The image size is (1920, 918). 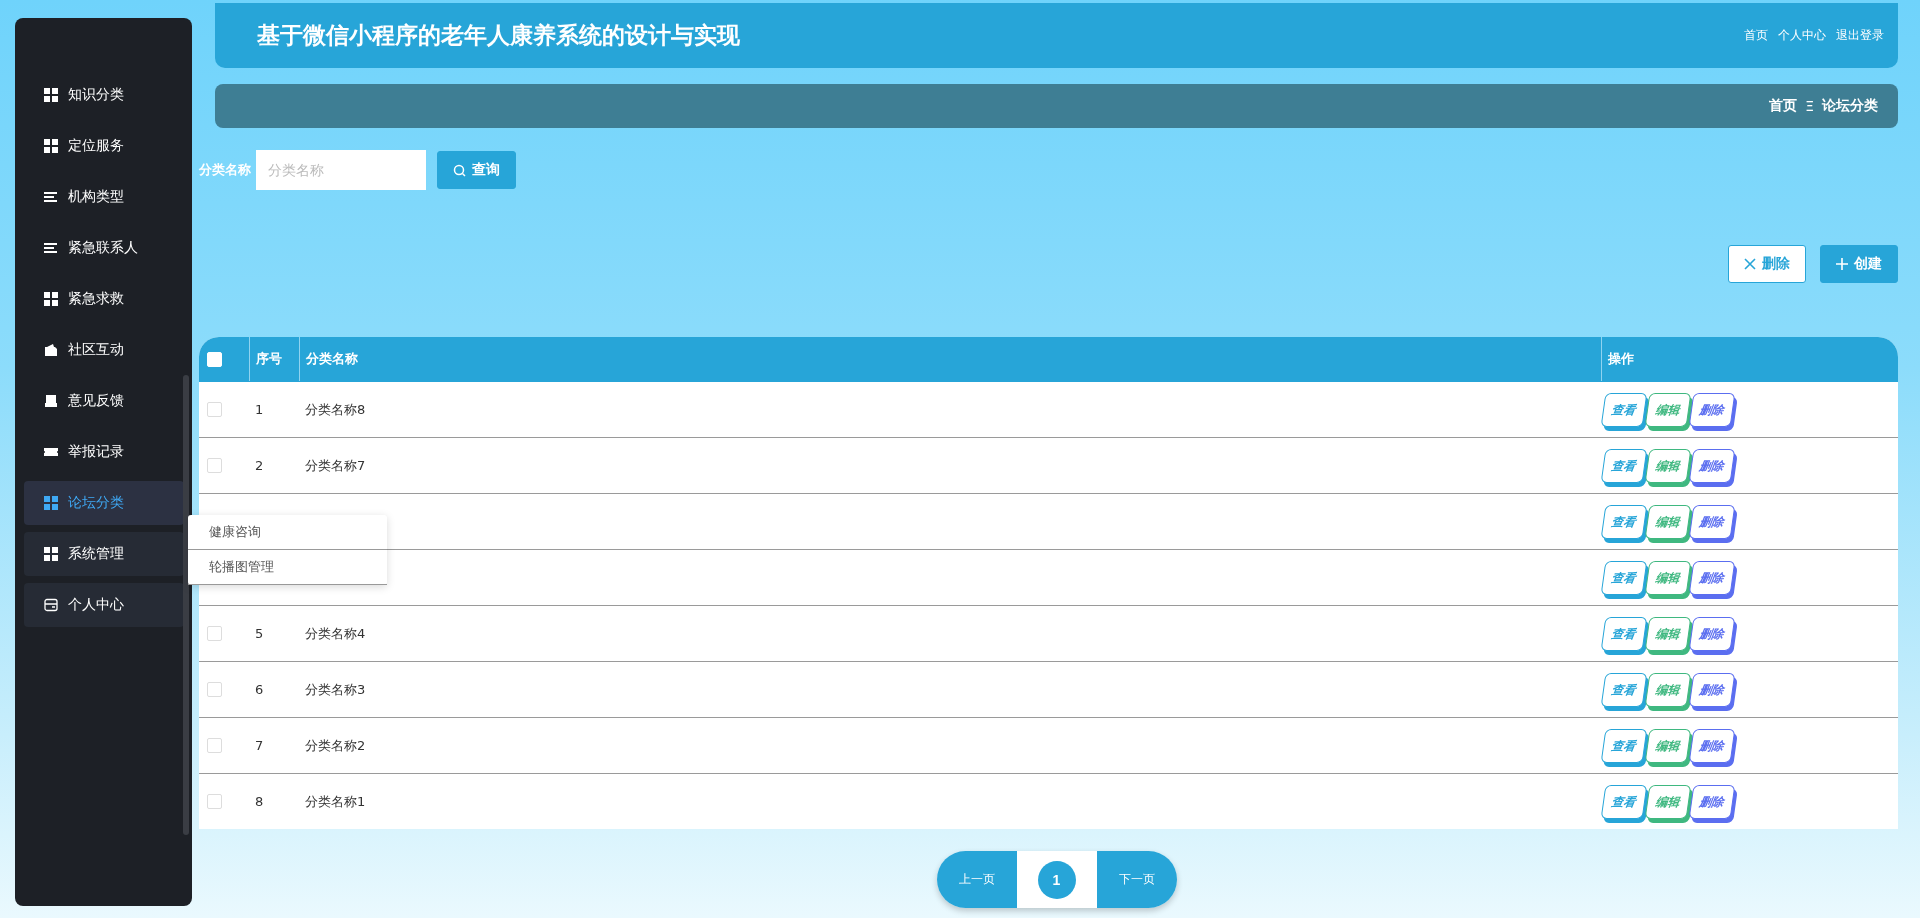 What do you see at coordinates (335, 465) in the screenshot?
I see `table-cell-text: 分类名称7` at bounding box center [335, 465].